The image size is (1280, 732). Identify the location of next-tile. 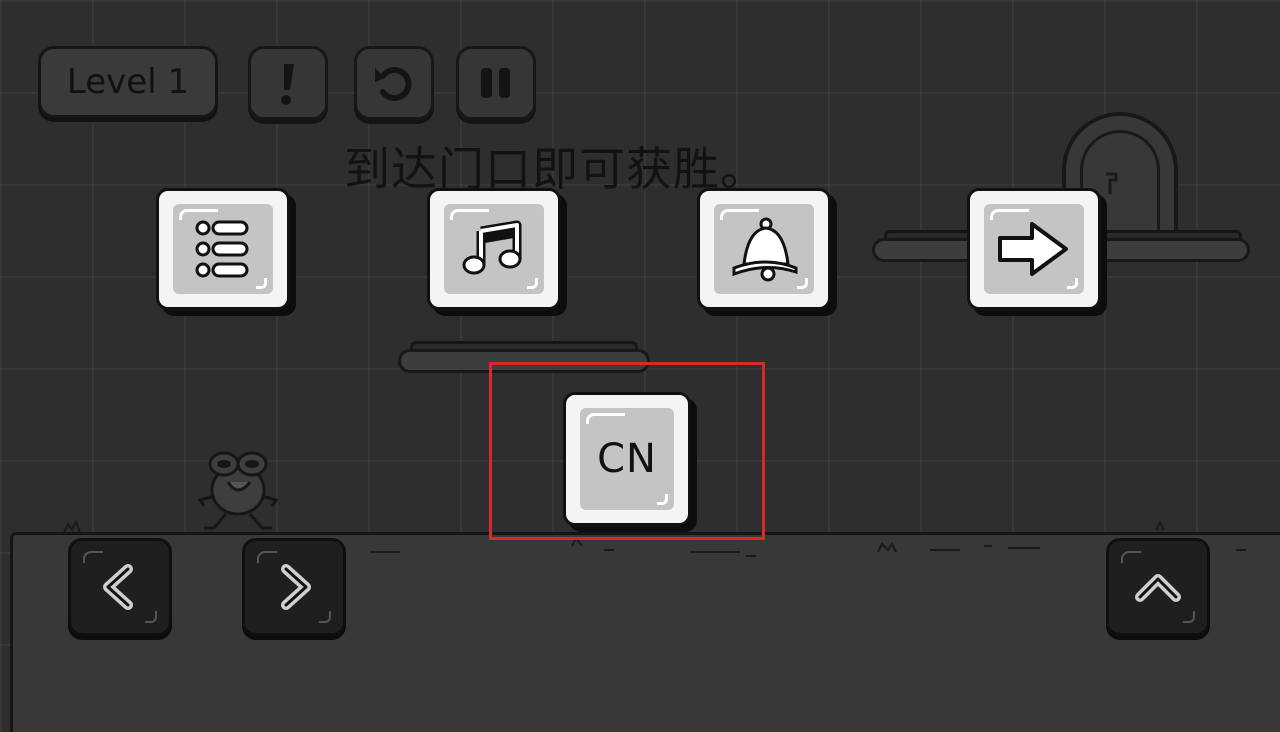
(1034, 249).